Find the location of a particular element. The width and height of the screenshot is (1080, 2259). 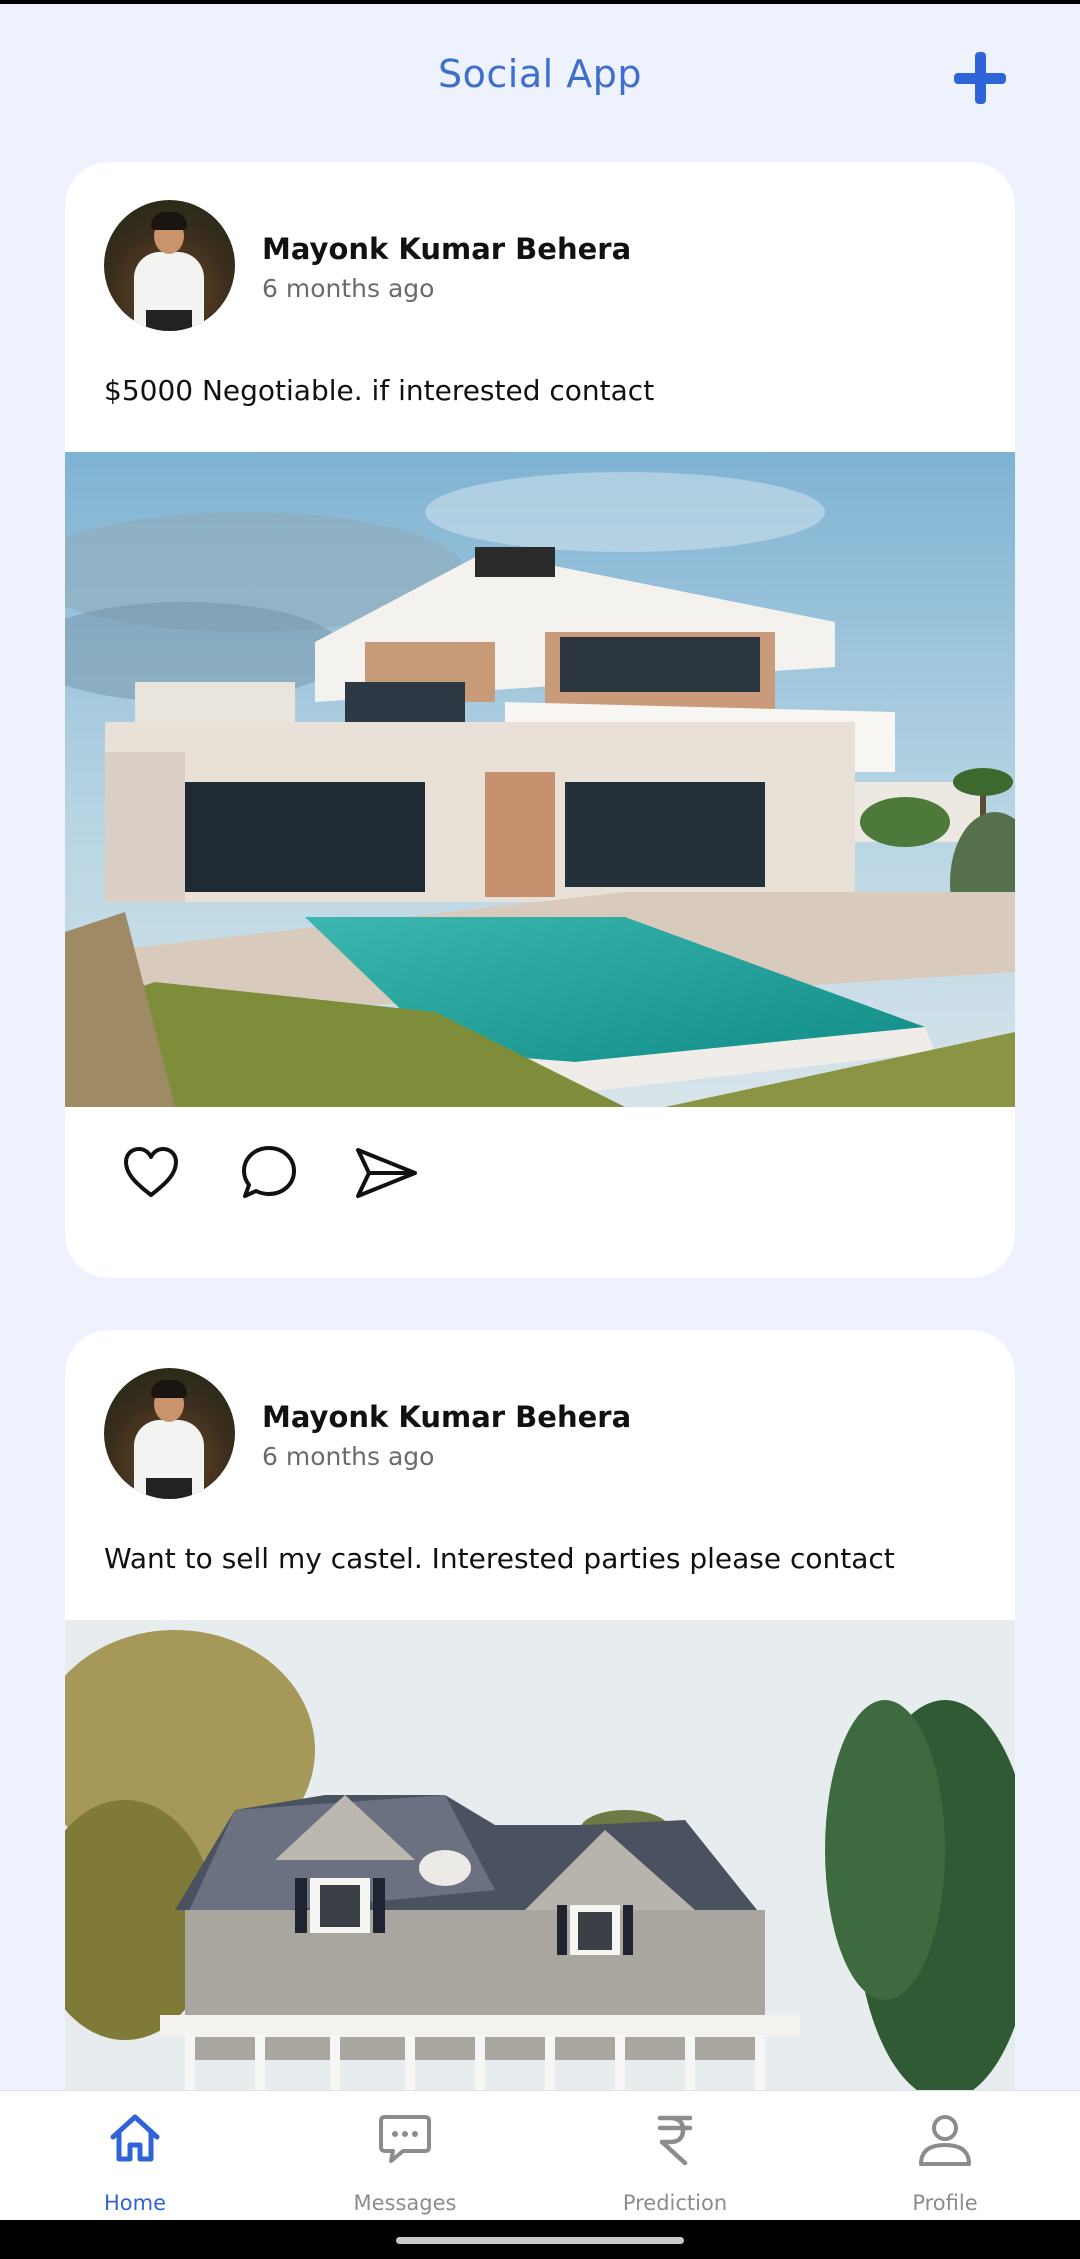

gesture-handle is located at coordinates (540, 2240).